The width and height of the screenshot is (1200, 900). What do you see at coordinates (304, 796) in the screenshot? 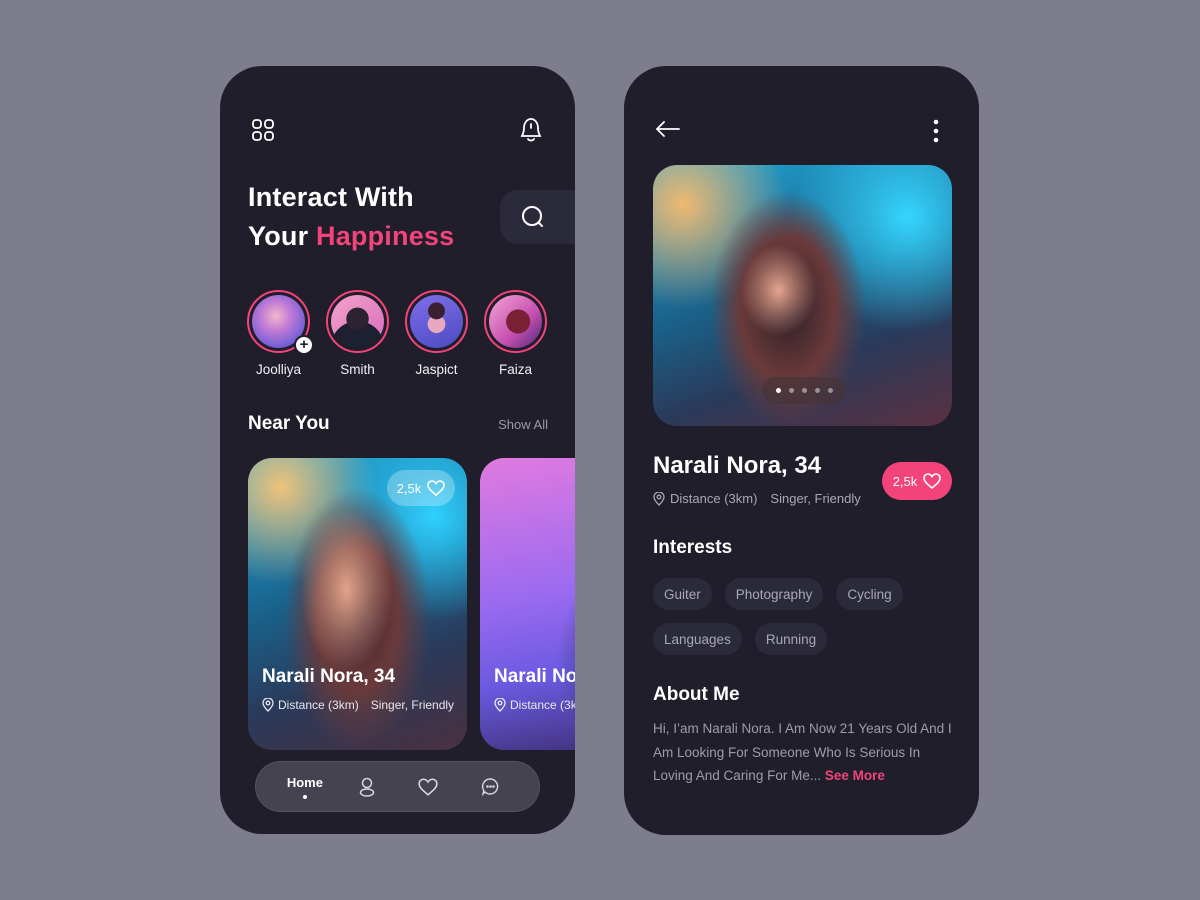
I see `active-indicator` at bounding box center [304, 796].